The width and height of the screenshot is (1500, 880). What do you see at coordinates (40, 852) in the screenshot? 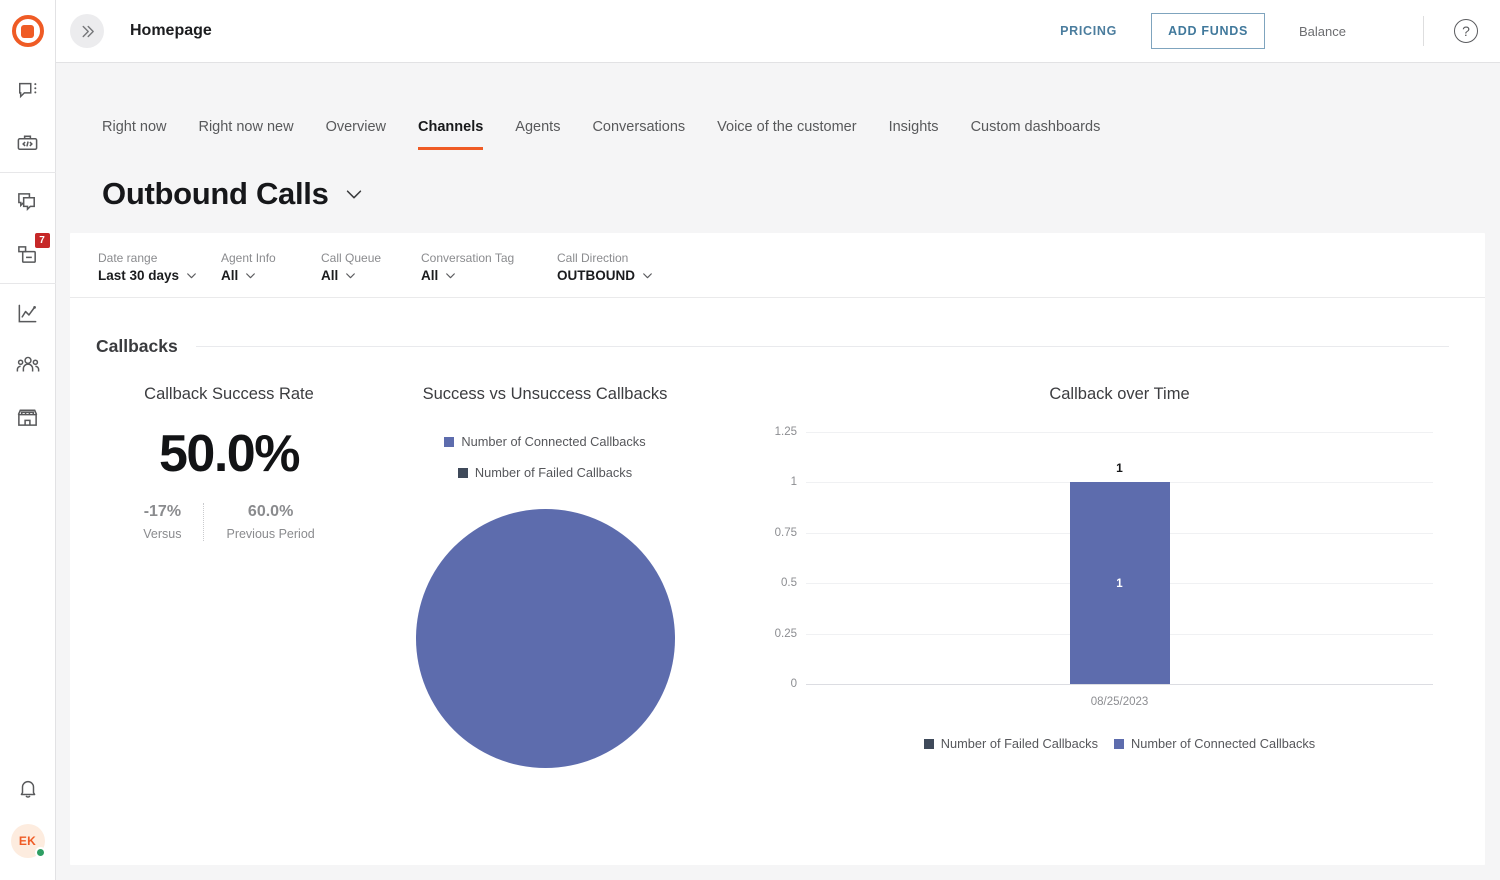
I see `presence-online-indicator` at bounding box center [40, 852].